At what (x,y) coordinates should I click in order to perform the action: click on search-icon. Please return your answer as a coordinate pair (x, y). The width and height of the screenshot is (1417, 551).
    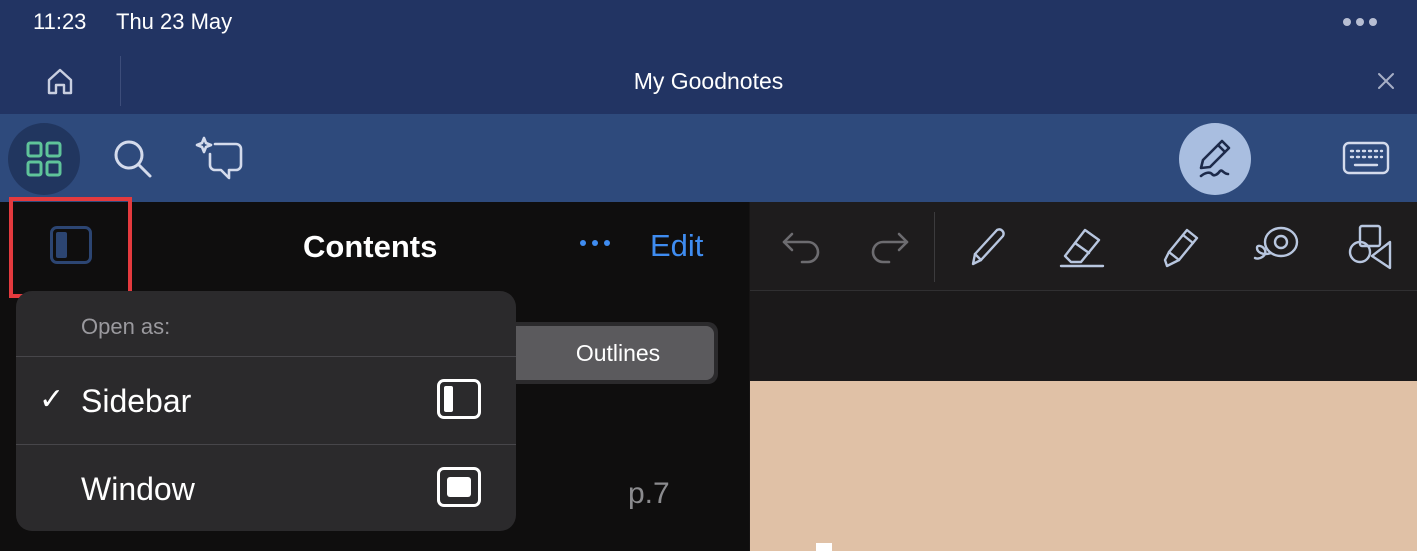
    Looking at the image, I should click on (132, 158).